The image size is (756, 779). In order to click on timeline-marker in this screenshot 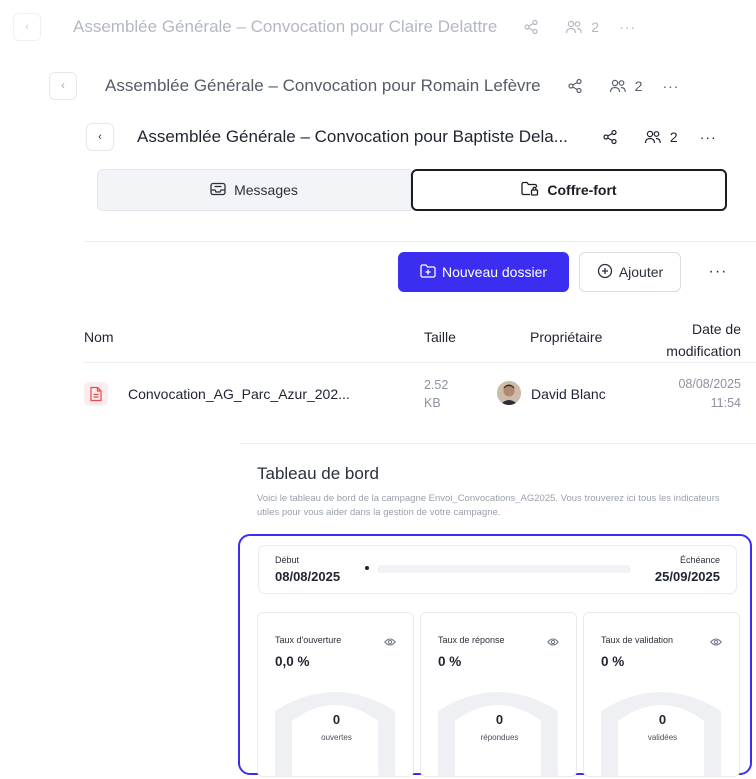, I will do `click(367, 568)`.